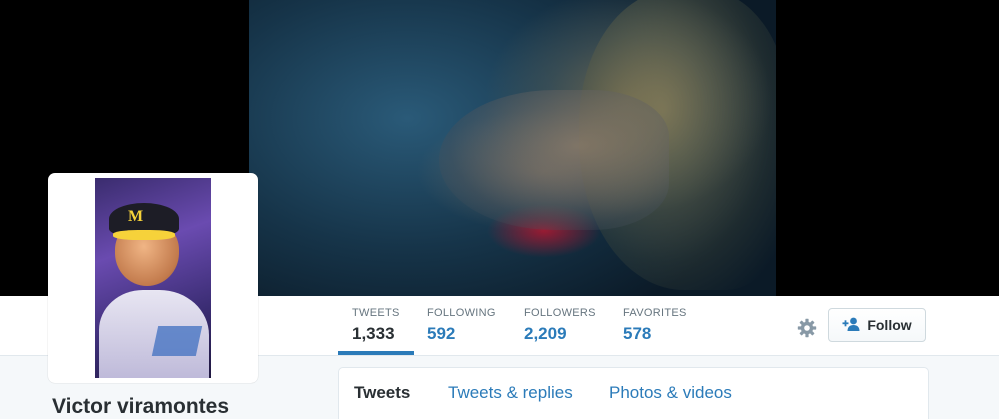 The height and width of the screenshot is (419, 999). I want to click on stat-favorites-label: FAVORITES, so click(655, 313).